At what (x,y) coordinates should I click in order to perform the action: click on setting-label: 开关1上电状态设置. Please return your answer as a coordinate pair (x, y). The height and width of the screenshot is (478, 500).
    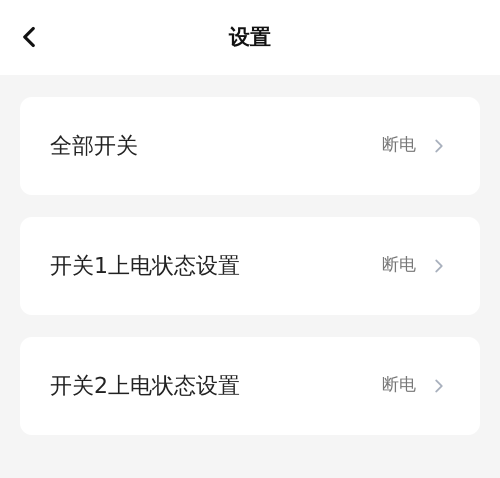
    Looking at the image, I should click on (145, 266).